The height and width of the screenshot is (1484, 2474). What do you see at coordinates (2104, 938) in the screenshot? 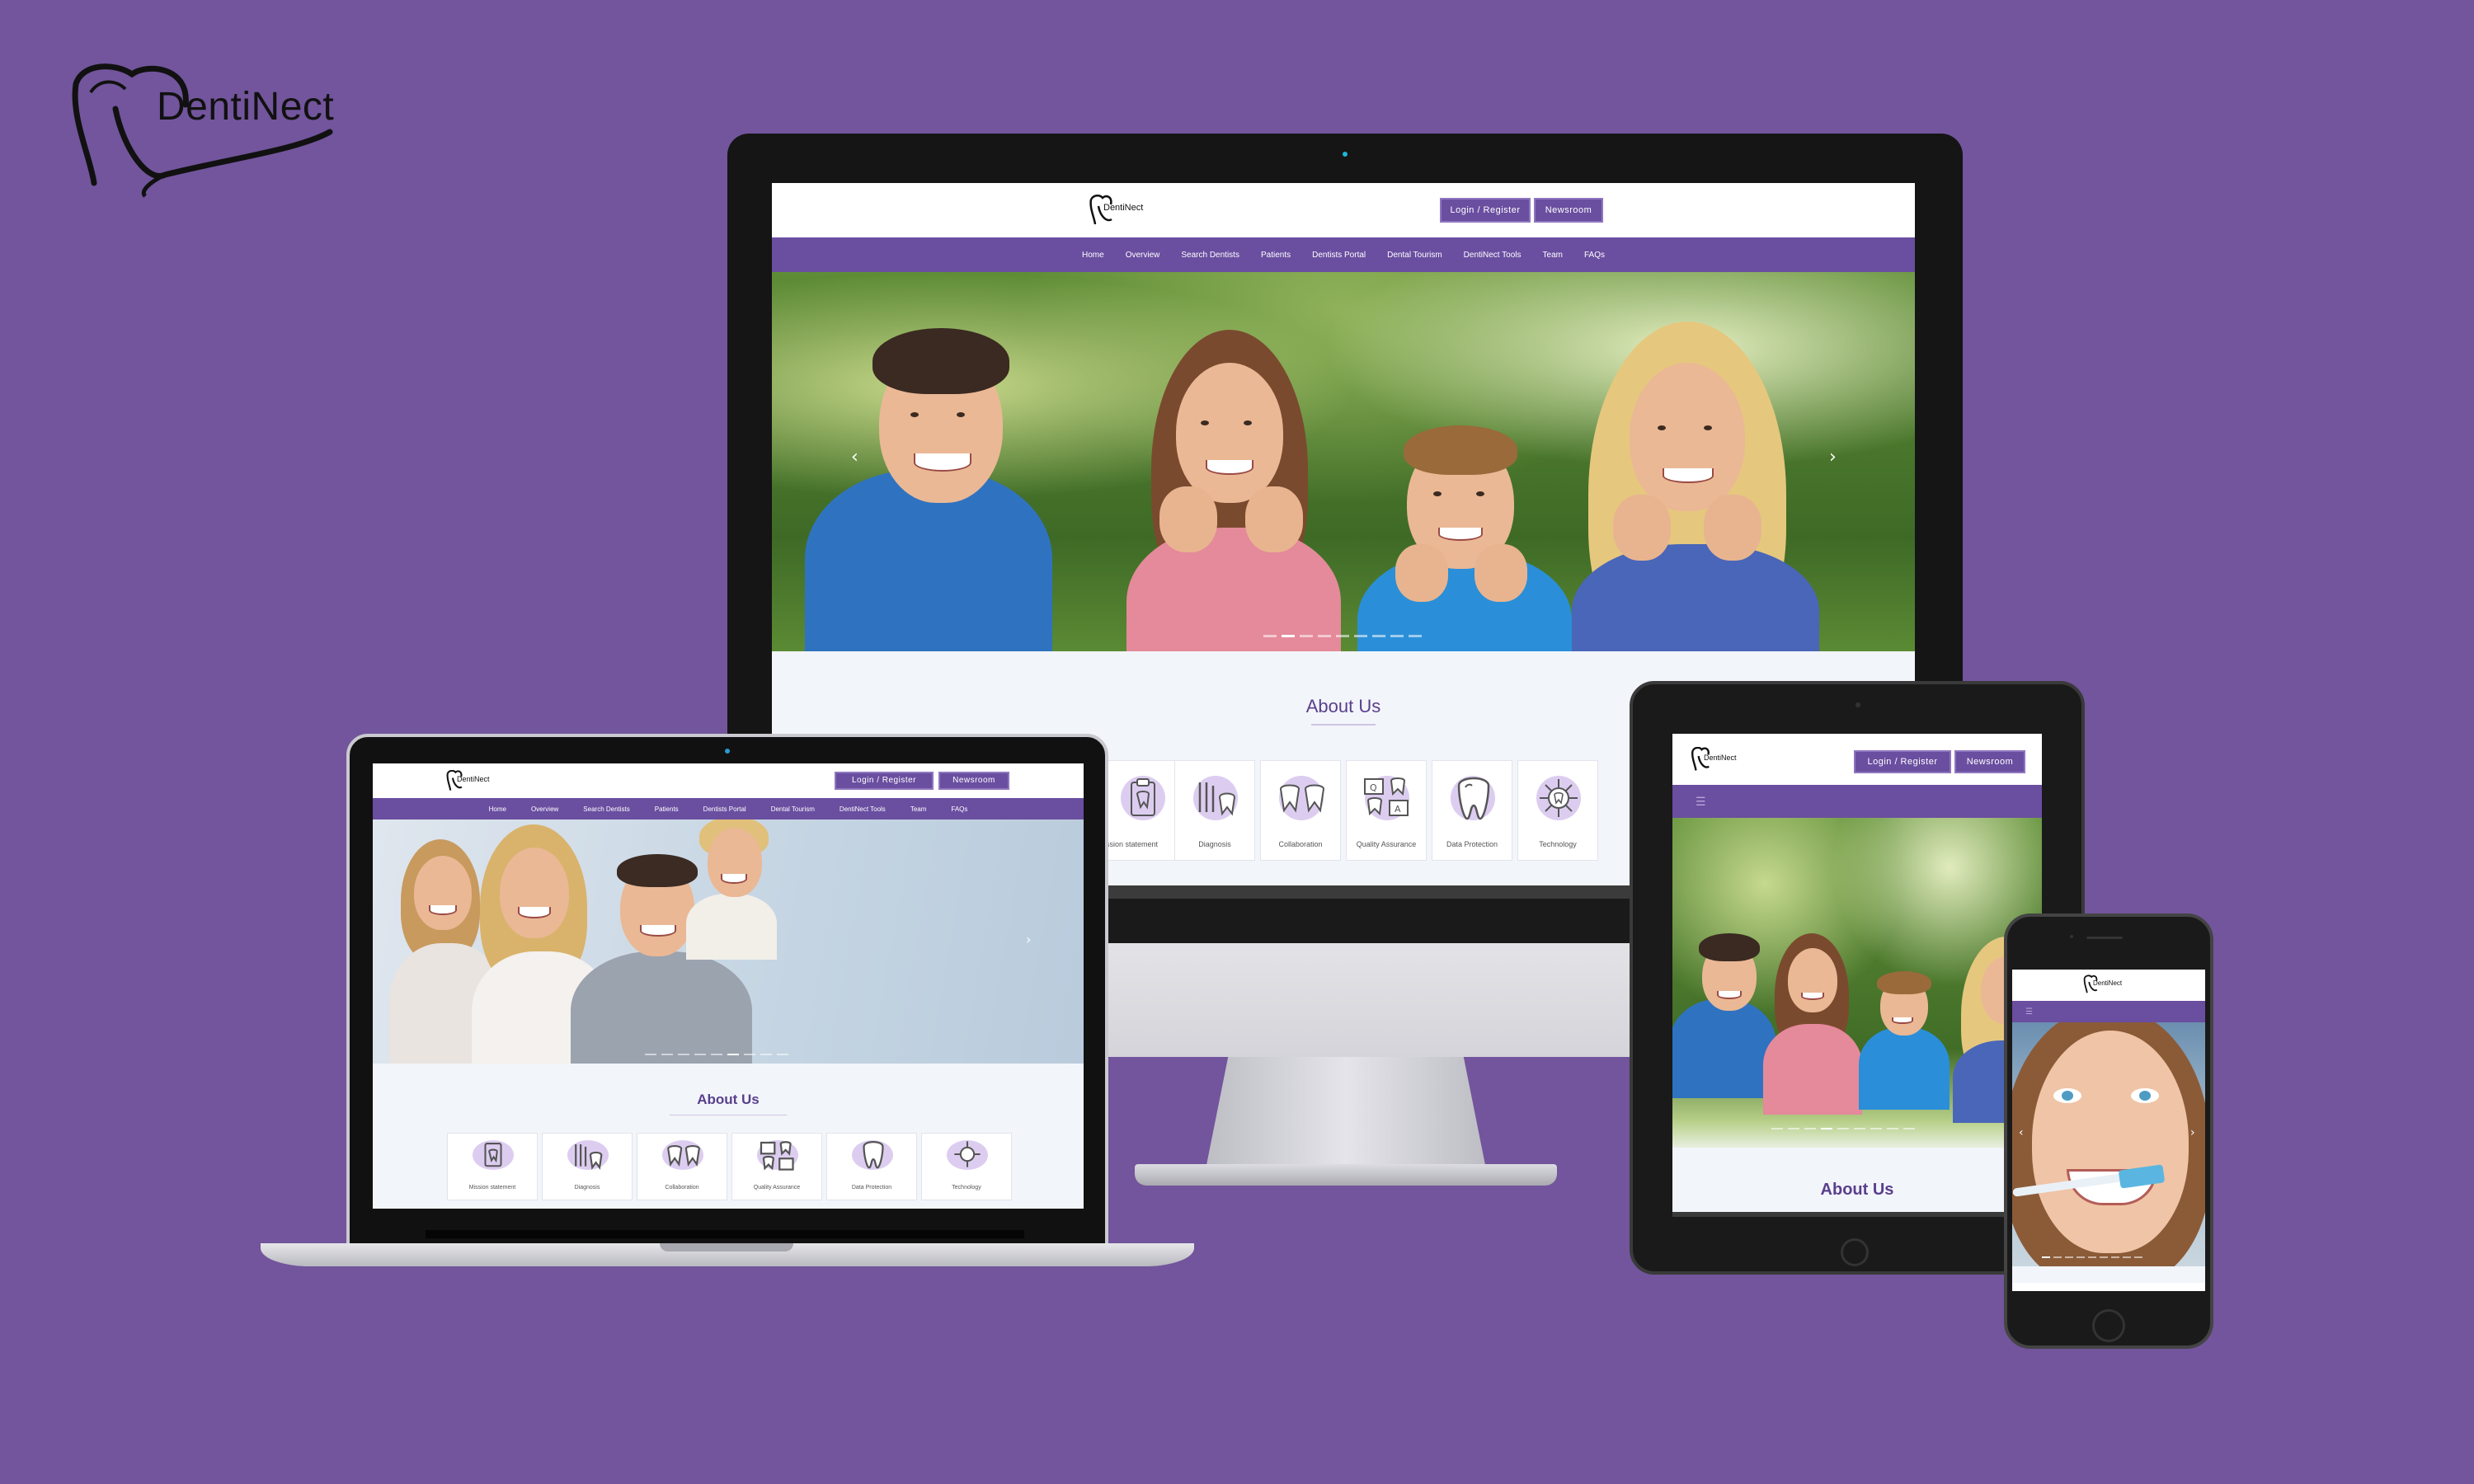
I see `phone-speaker` at bounding box center [2104, 938].